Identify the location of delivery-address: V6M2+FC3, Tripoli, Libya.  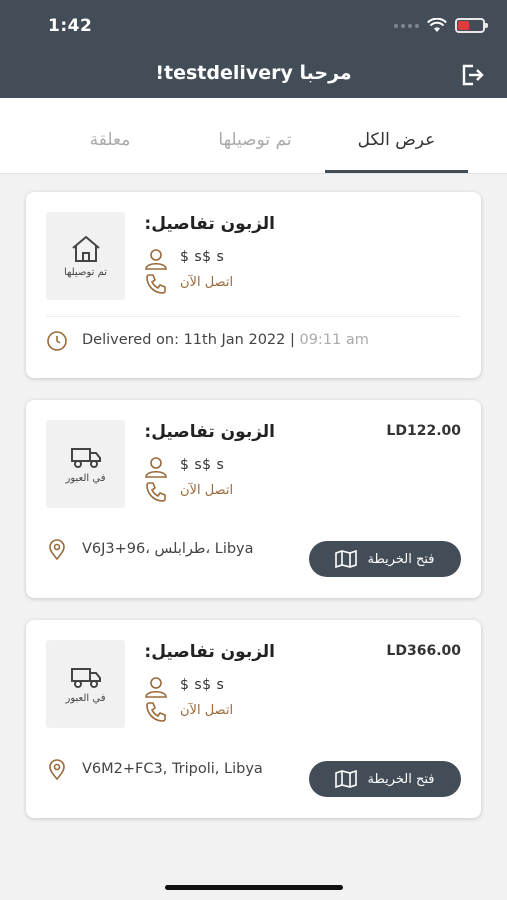
(172, 769).